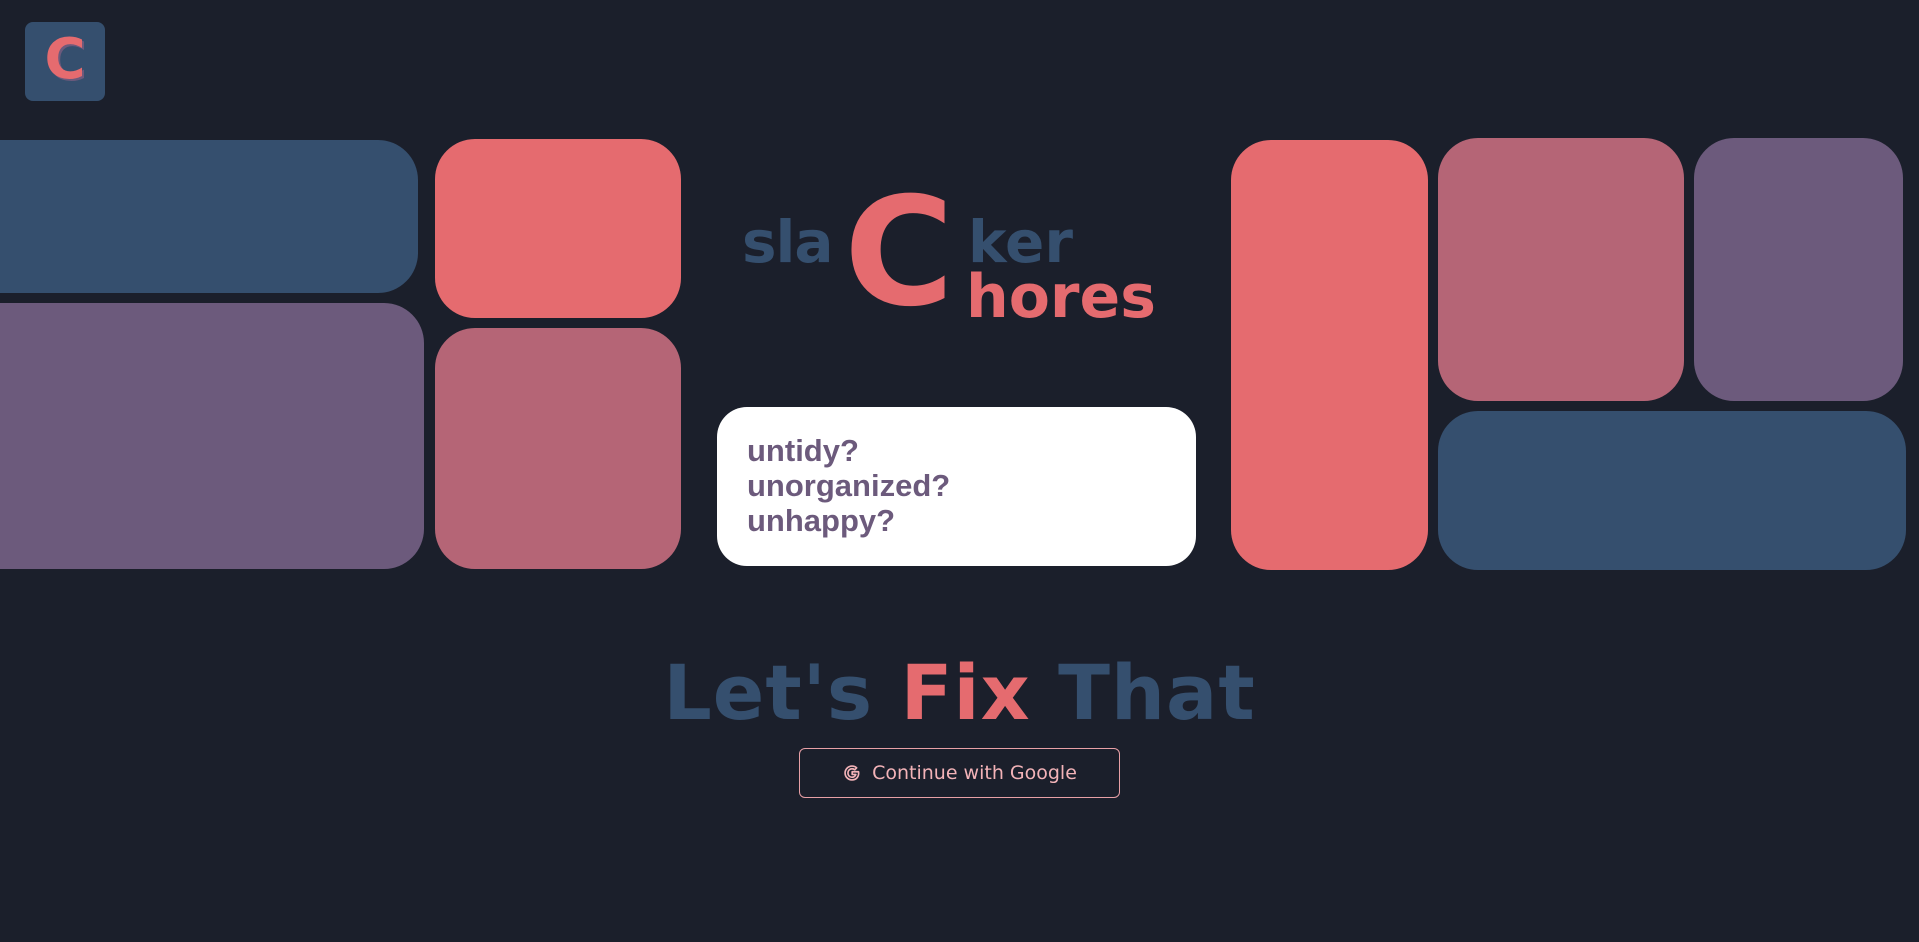 This screenshot has height=942, width=1919. What do you see at coordinates (65, 59) in the screenshot?
I see `logo-c-icon: C` at bounding box center [65, 59].